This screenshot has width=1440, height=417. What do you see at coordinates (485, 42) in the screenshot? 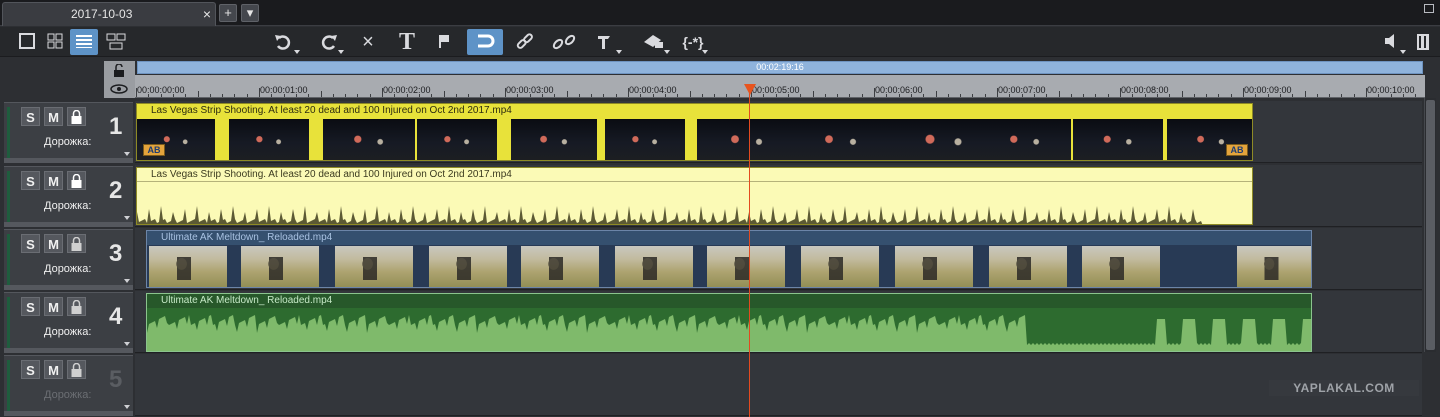
I see `snap-button` at bounding box center [485, 42].